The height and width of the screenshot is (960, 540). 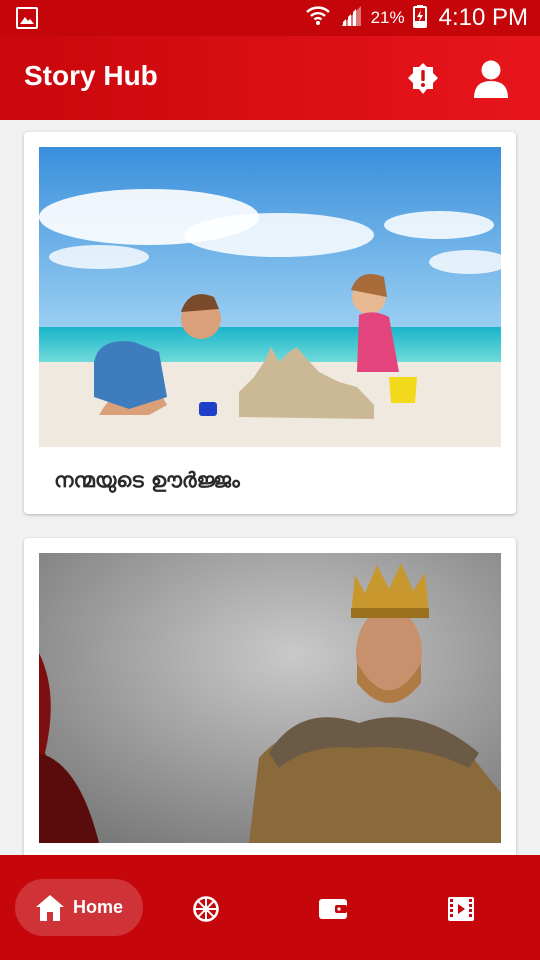 I want to click on home-icon, so click(x=49, y=907).